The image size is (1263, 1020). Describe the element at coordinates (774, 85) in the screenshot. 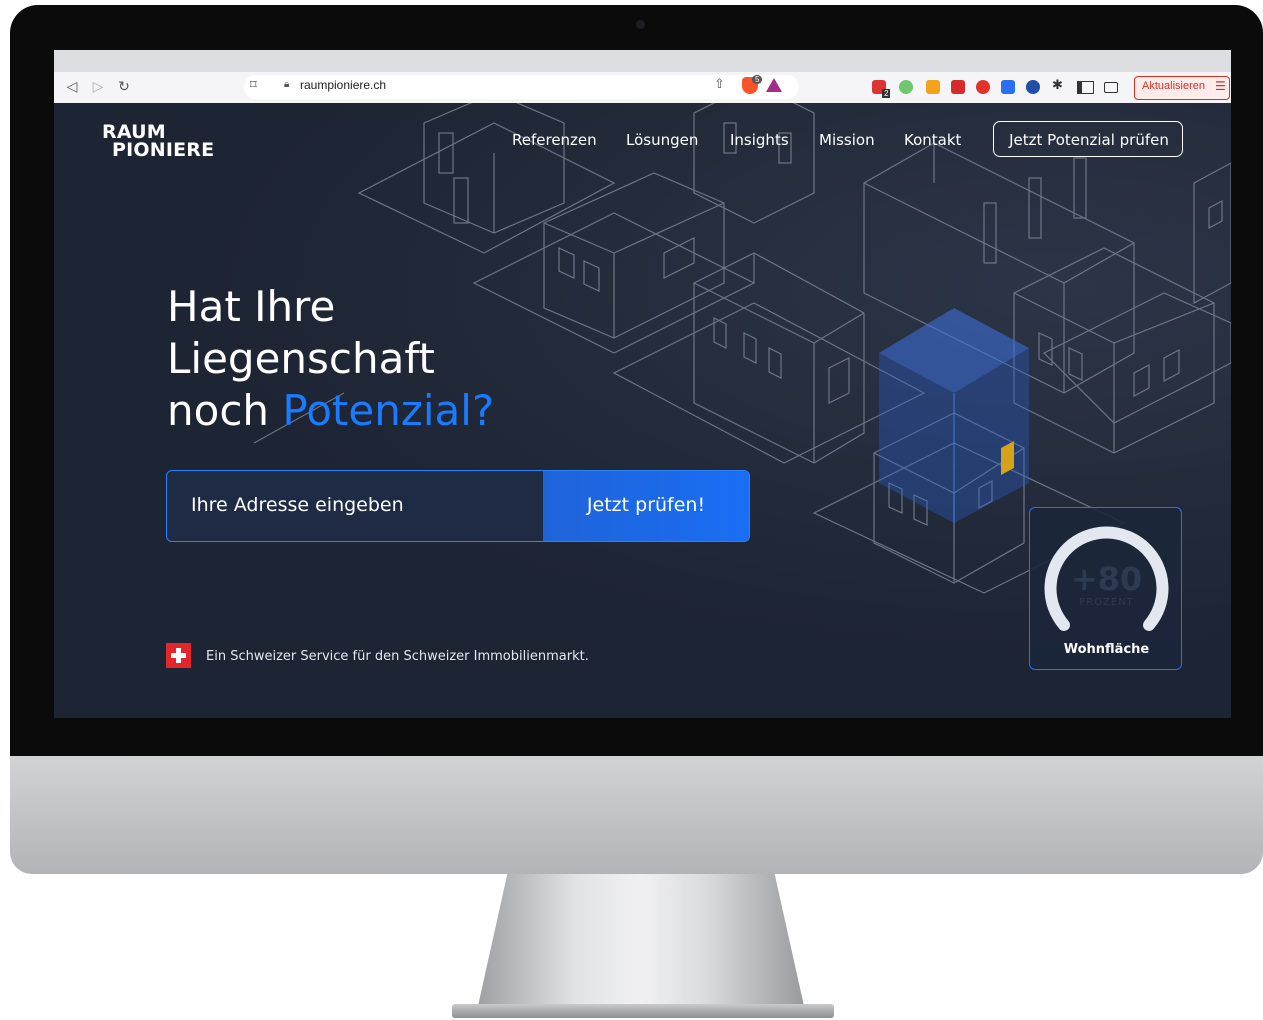

I see `brave-rewards-icon` at that location.